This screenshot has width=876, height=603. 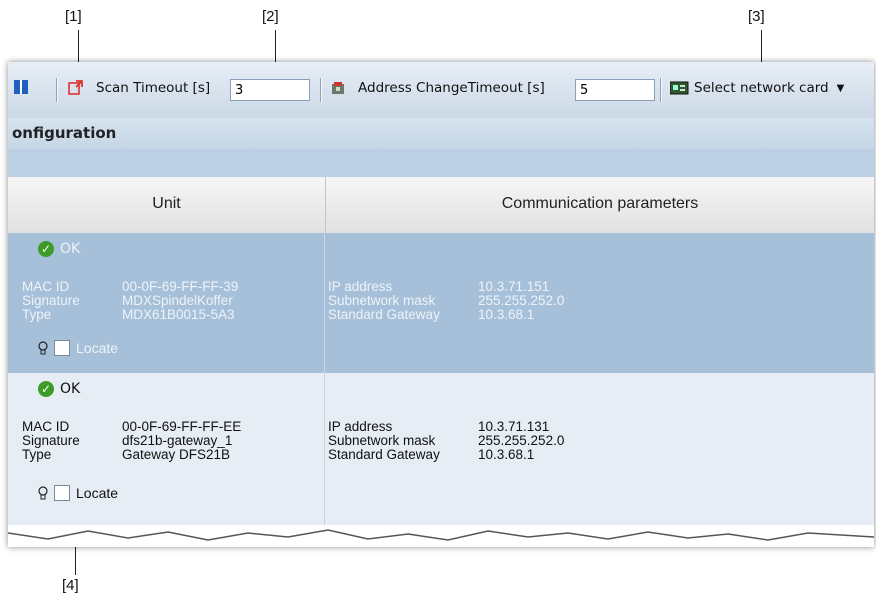 What do you see at coordinates (180, 286) in the screenshot?
I see `mac-value: 00-0F-69-FF-FF-39` at bounding box center [180, 286].